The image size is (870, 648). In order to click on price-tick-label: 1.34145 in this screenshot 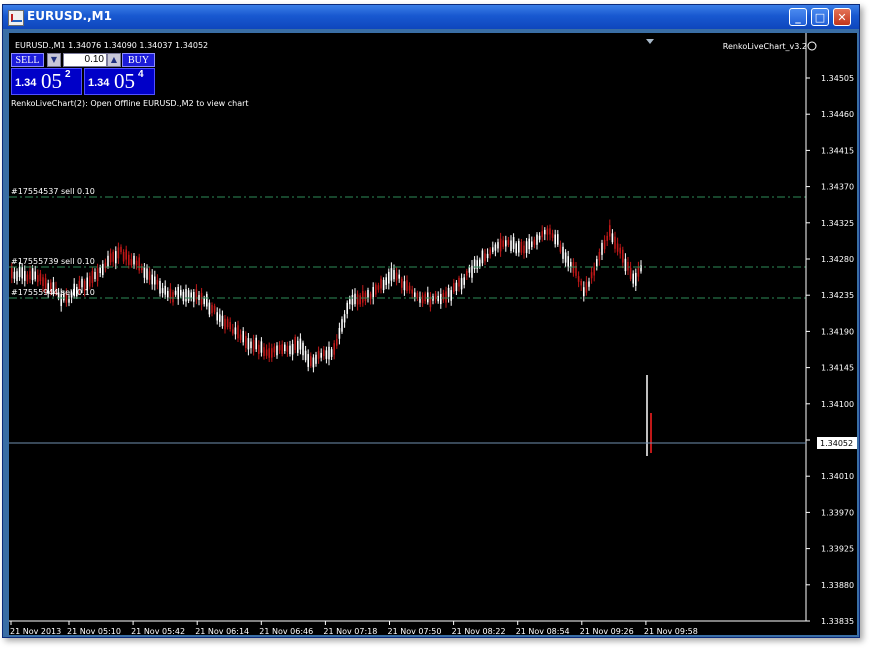, I will do `click(837, 368)`.